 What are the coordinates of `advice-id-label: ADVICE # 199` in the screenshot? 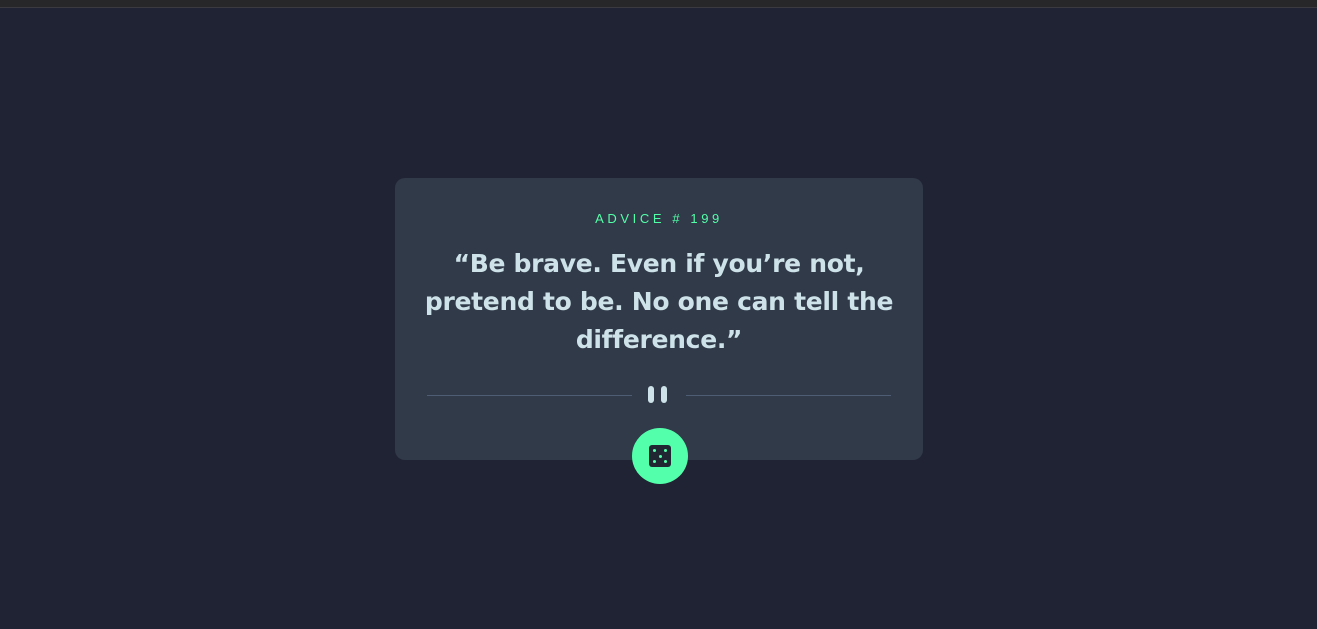 It's located at (659, 218).